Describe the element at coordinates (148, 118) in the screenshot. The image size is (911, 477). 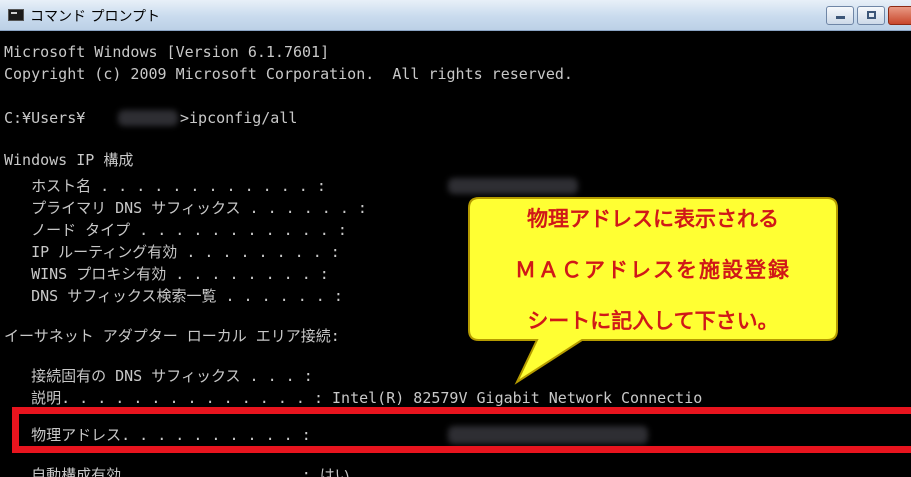
I see `redacted-username` at that location.